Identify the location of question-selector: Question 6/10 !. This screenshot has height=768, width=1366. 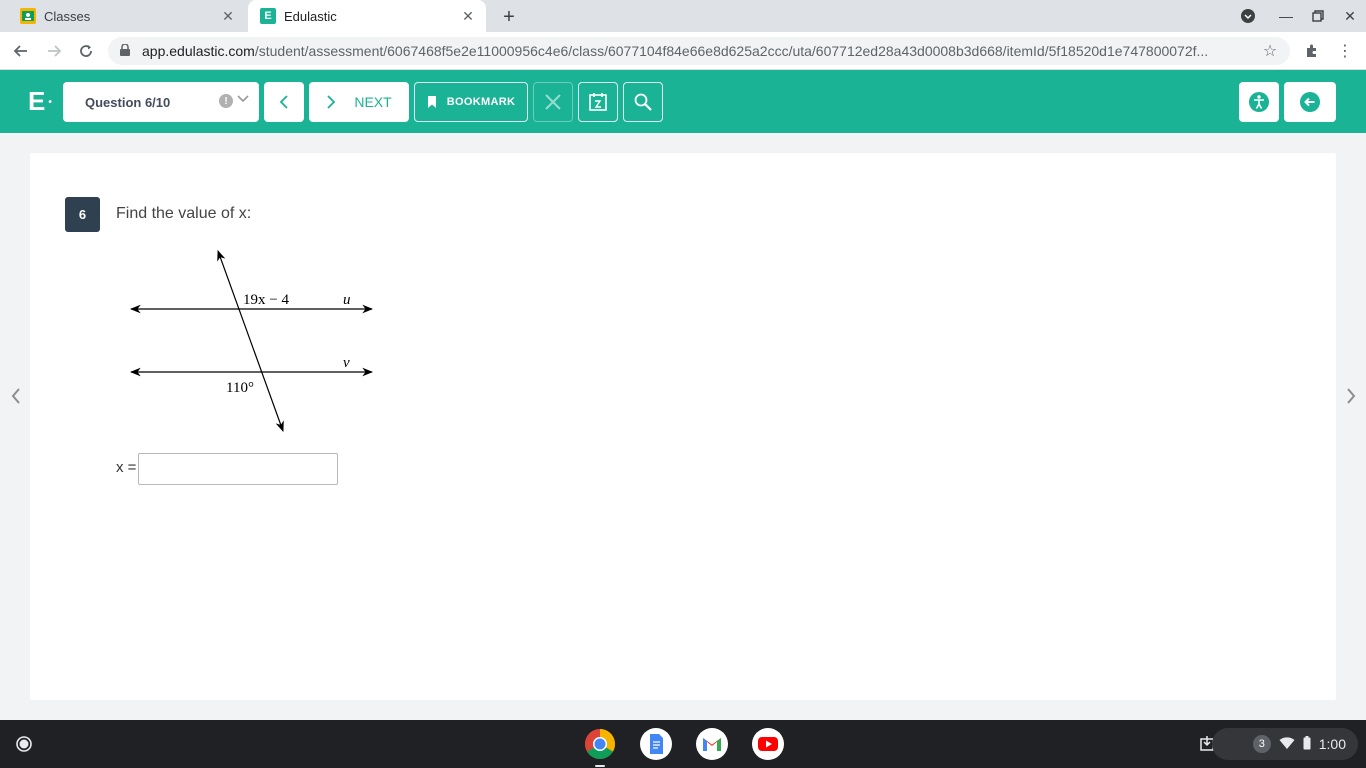
(161, 102).